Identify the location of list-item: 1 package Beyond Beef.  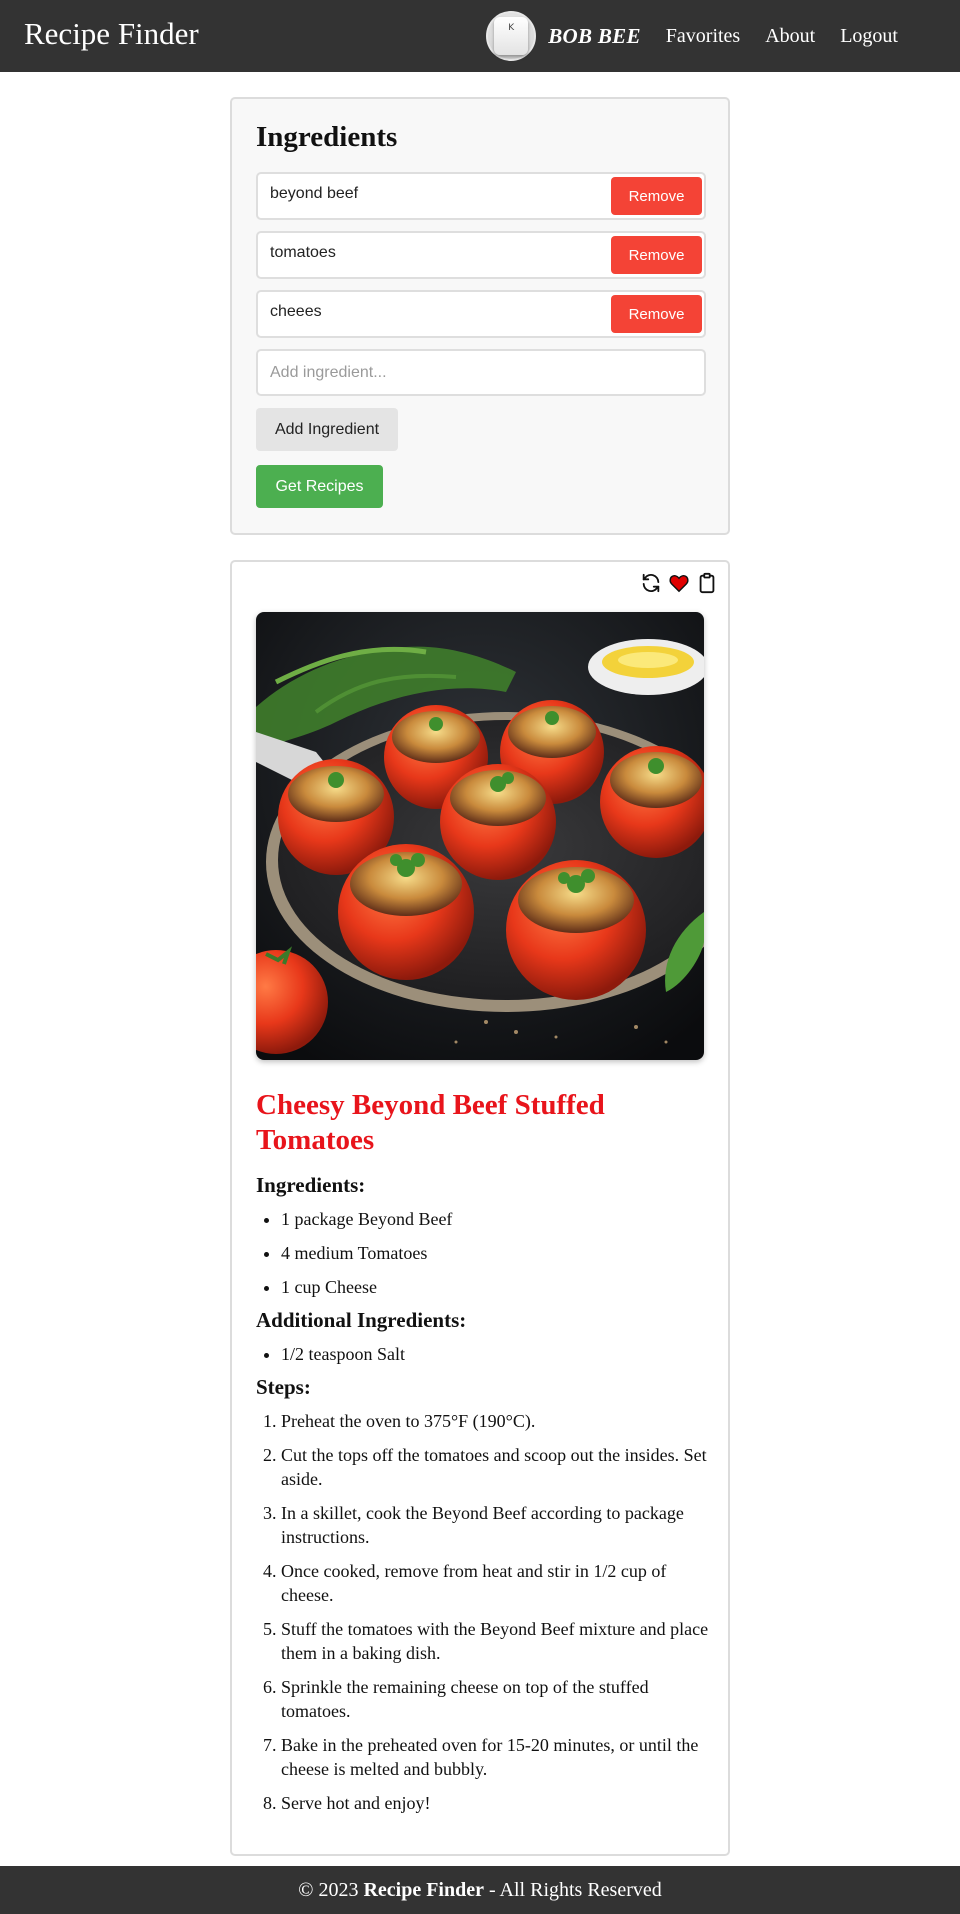
(496, 1219).